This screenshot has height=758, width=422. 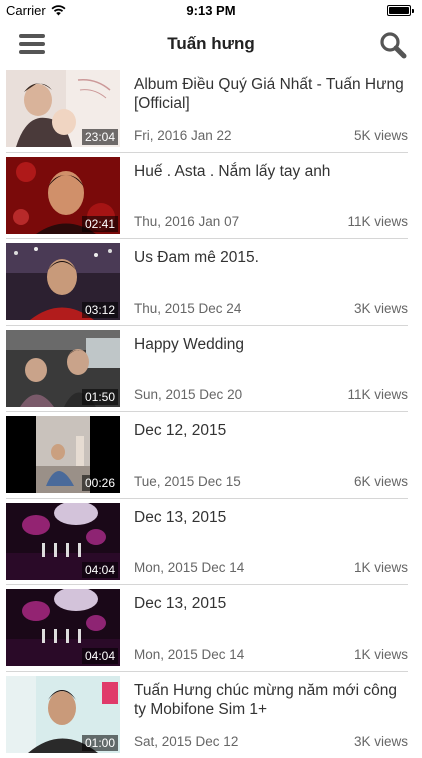 I want to click on page-title: Tuấn hưng, so click(x=211, y=44).